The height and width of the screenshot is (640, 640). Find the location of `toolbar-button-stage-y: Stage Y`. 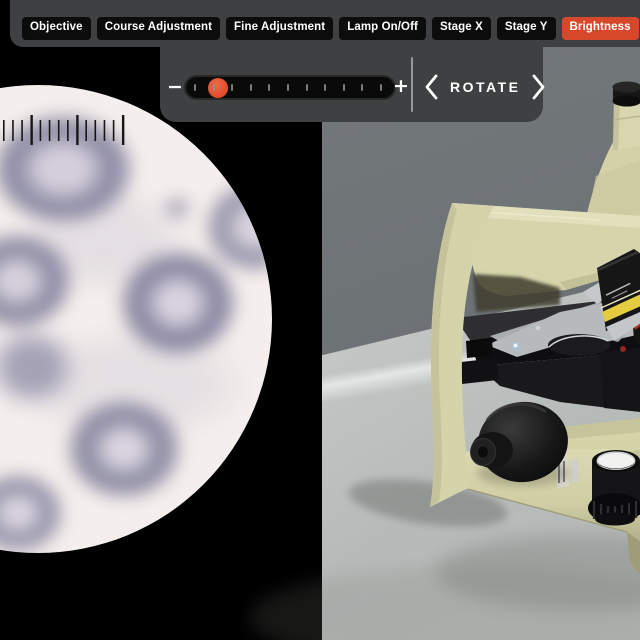

toolbar-button-stage-y: Stage Y is located at coordinates (526, 28).